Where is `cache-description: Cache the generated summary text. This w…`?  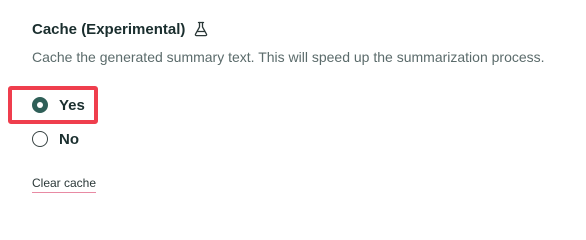
cache-description: Cache the generated summary text. This w… is located at coordinates (288, 57).